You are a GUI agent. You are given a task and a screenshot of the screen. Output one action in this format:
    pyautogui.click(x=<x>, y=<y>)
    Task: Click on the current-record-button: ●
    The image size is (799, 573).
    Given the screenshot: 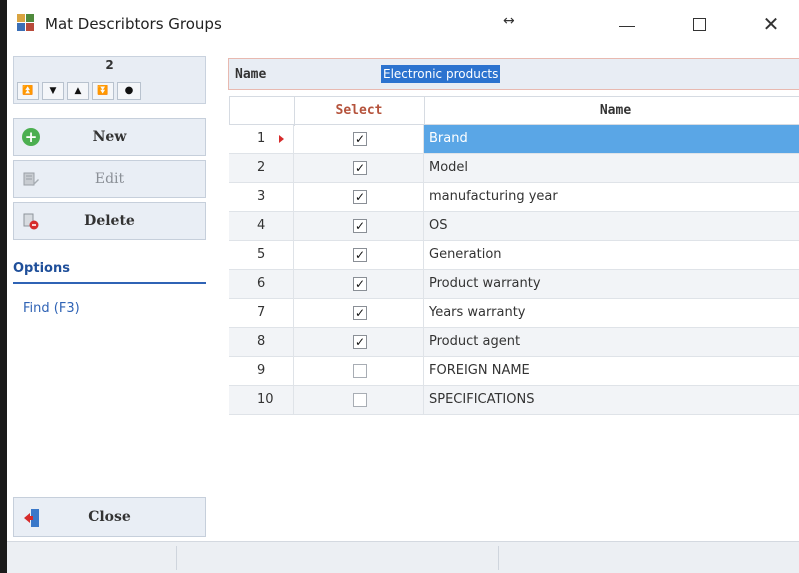 What is the action you would take?
    pyautogui.click(x=129, y=91)
    